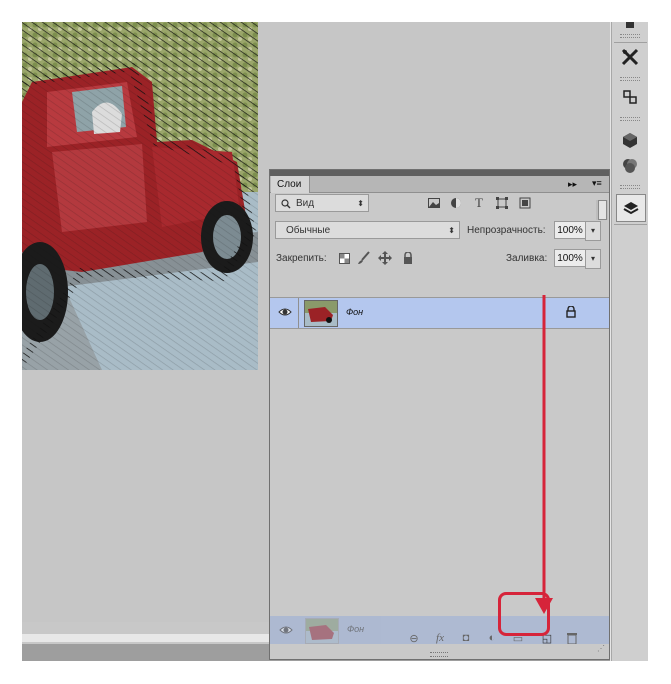 The height and width of the screenshot is (684, 671). Describe the element at coordinates (544, 454) in the screenshot. I see `annotation-arrow` at that location.